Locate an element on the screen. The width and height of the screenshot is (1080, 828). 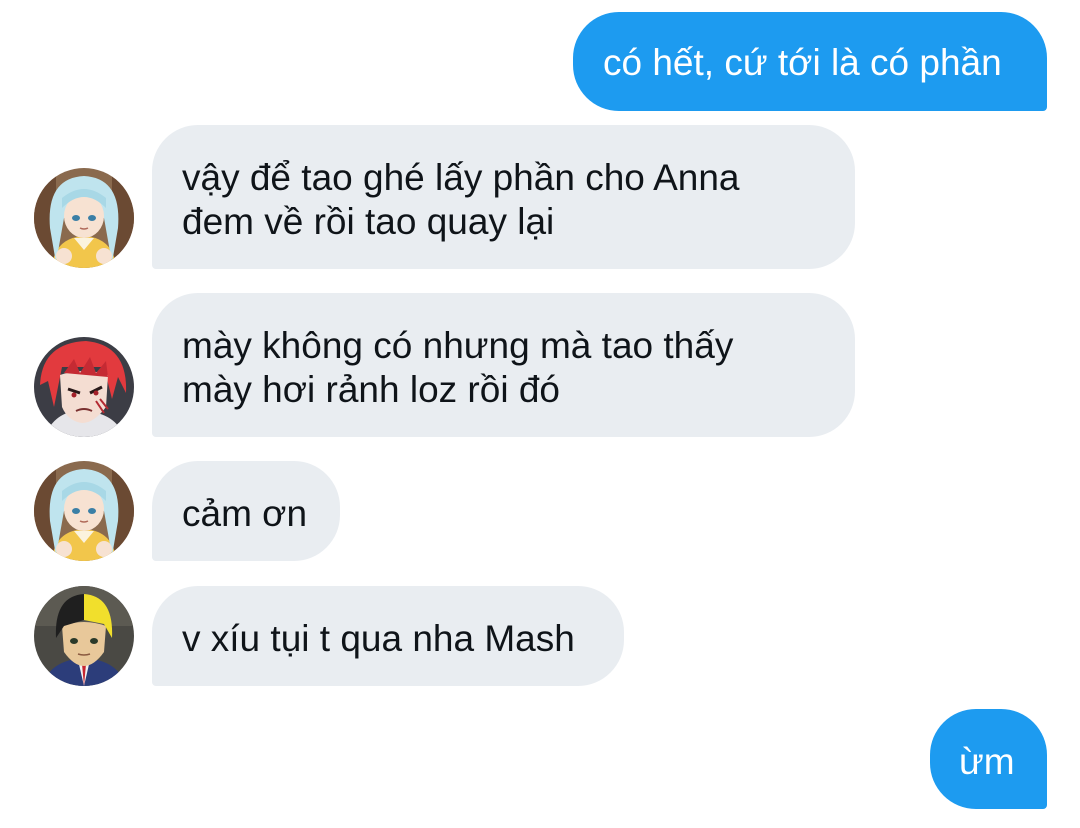
incoming-message-bubble: cảm ơn is located at coordinates (246, 511).